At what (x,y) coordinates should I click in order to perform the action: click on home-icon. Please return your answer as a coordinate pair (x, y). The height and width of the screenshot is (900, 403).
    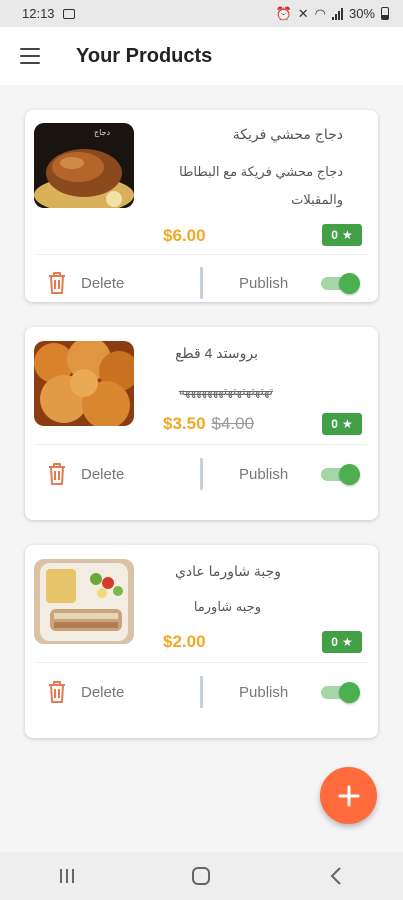
    Looking at the image, I should click on (201, 876).